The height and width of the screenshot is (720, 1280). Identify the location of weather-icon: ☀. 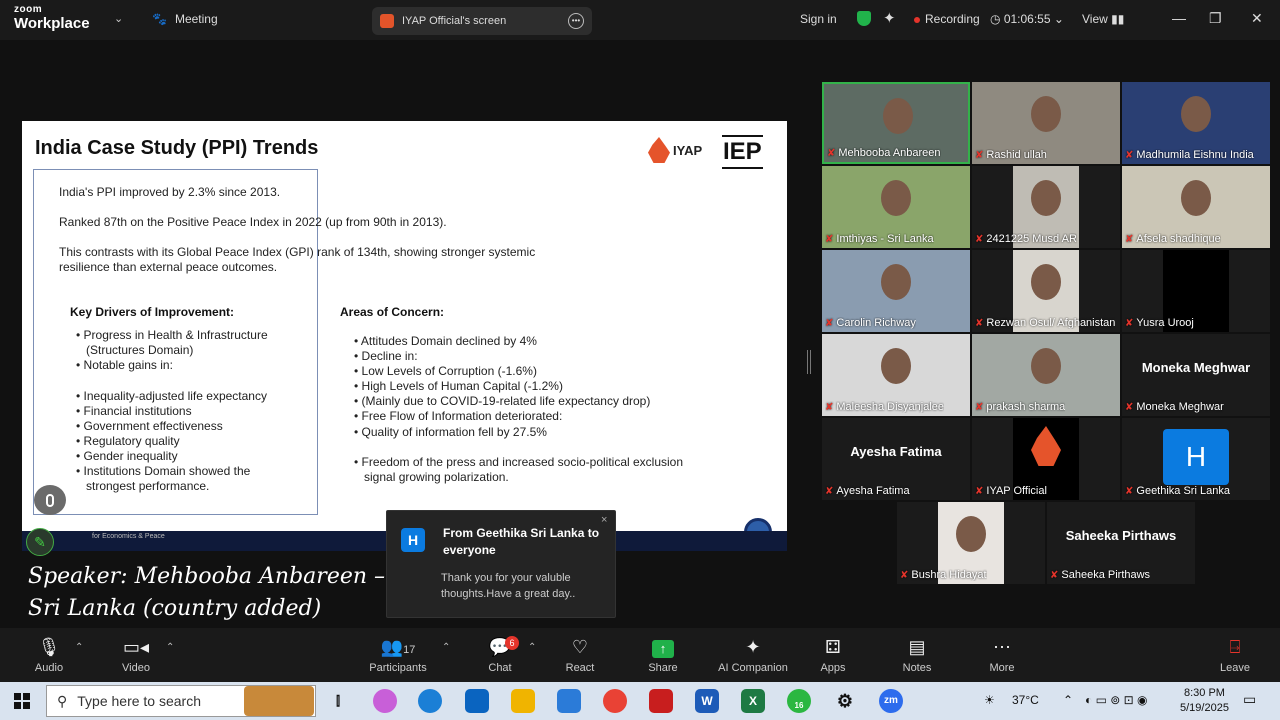
(989, 700).